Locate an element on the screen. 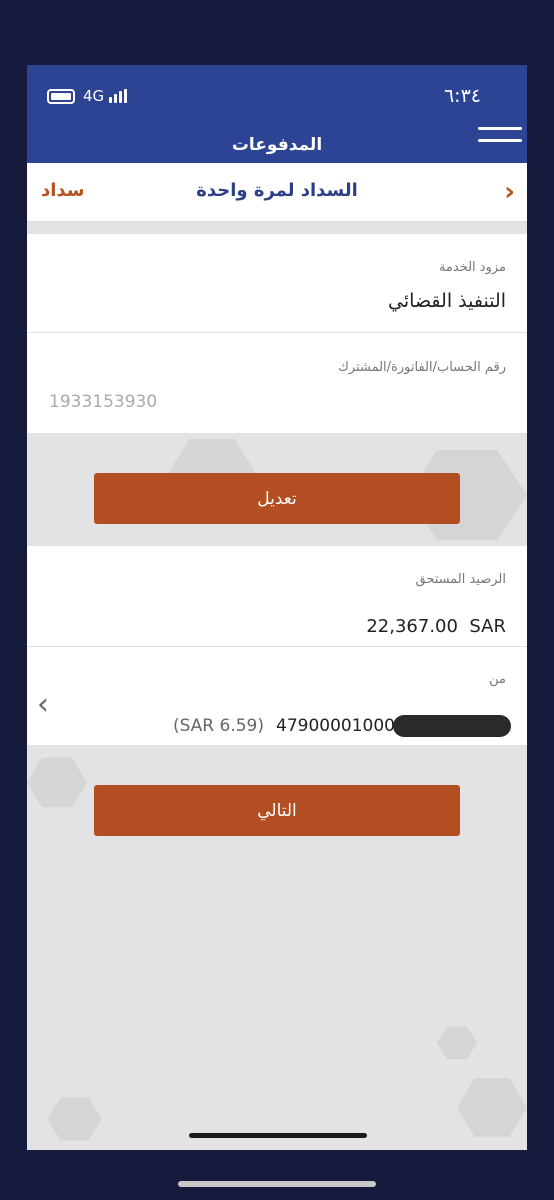 This screenshot has width=554, height=1200. home-indicator is located at coordinates (278, 1135).